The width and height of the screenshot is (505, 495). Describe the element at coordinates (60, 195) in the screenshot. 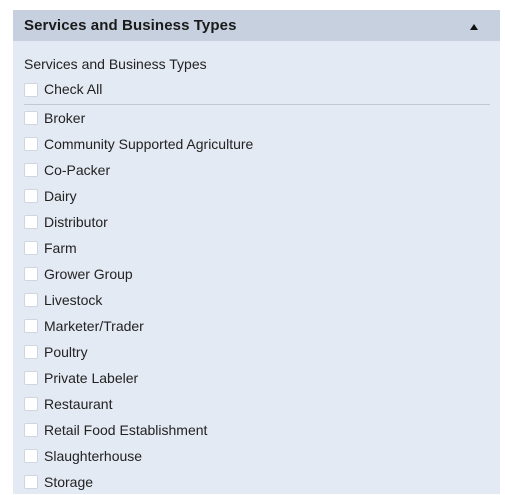

I see `business-type-label: Dairy` at that location.